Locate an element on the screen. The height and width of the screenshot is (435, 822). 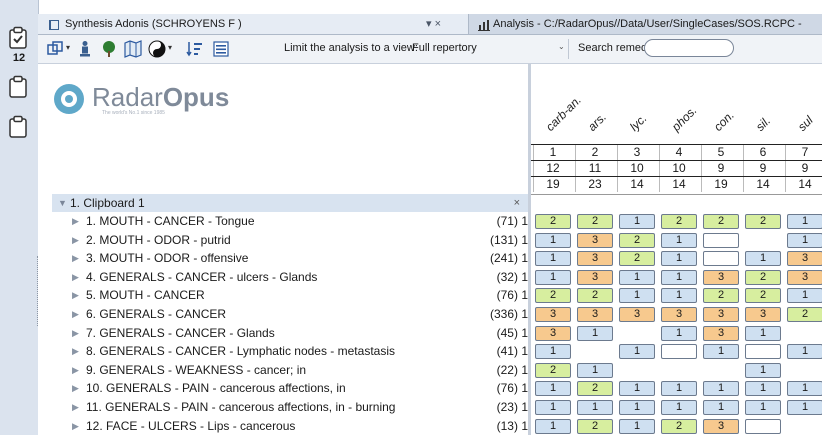
rubric-row: ▶ 2. MOUTH - ODOR - putrid (131) 1 is located at coordinates (290, 240).